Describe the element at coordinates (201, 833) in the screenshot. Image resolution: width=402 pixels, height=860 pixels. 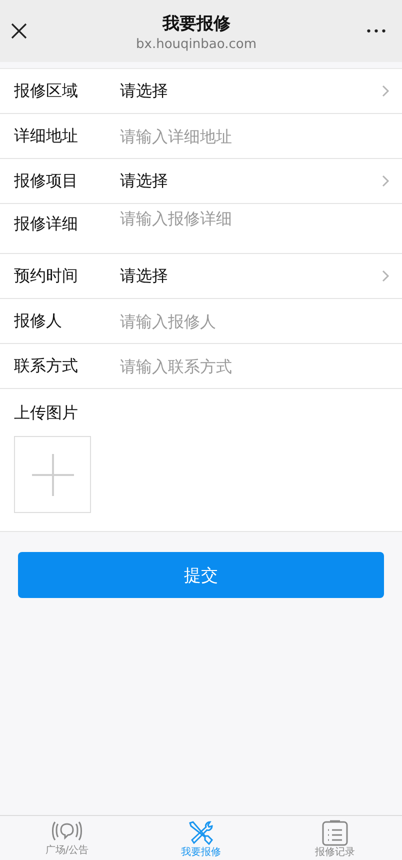
I see `tools-icon` at that location.